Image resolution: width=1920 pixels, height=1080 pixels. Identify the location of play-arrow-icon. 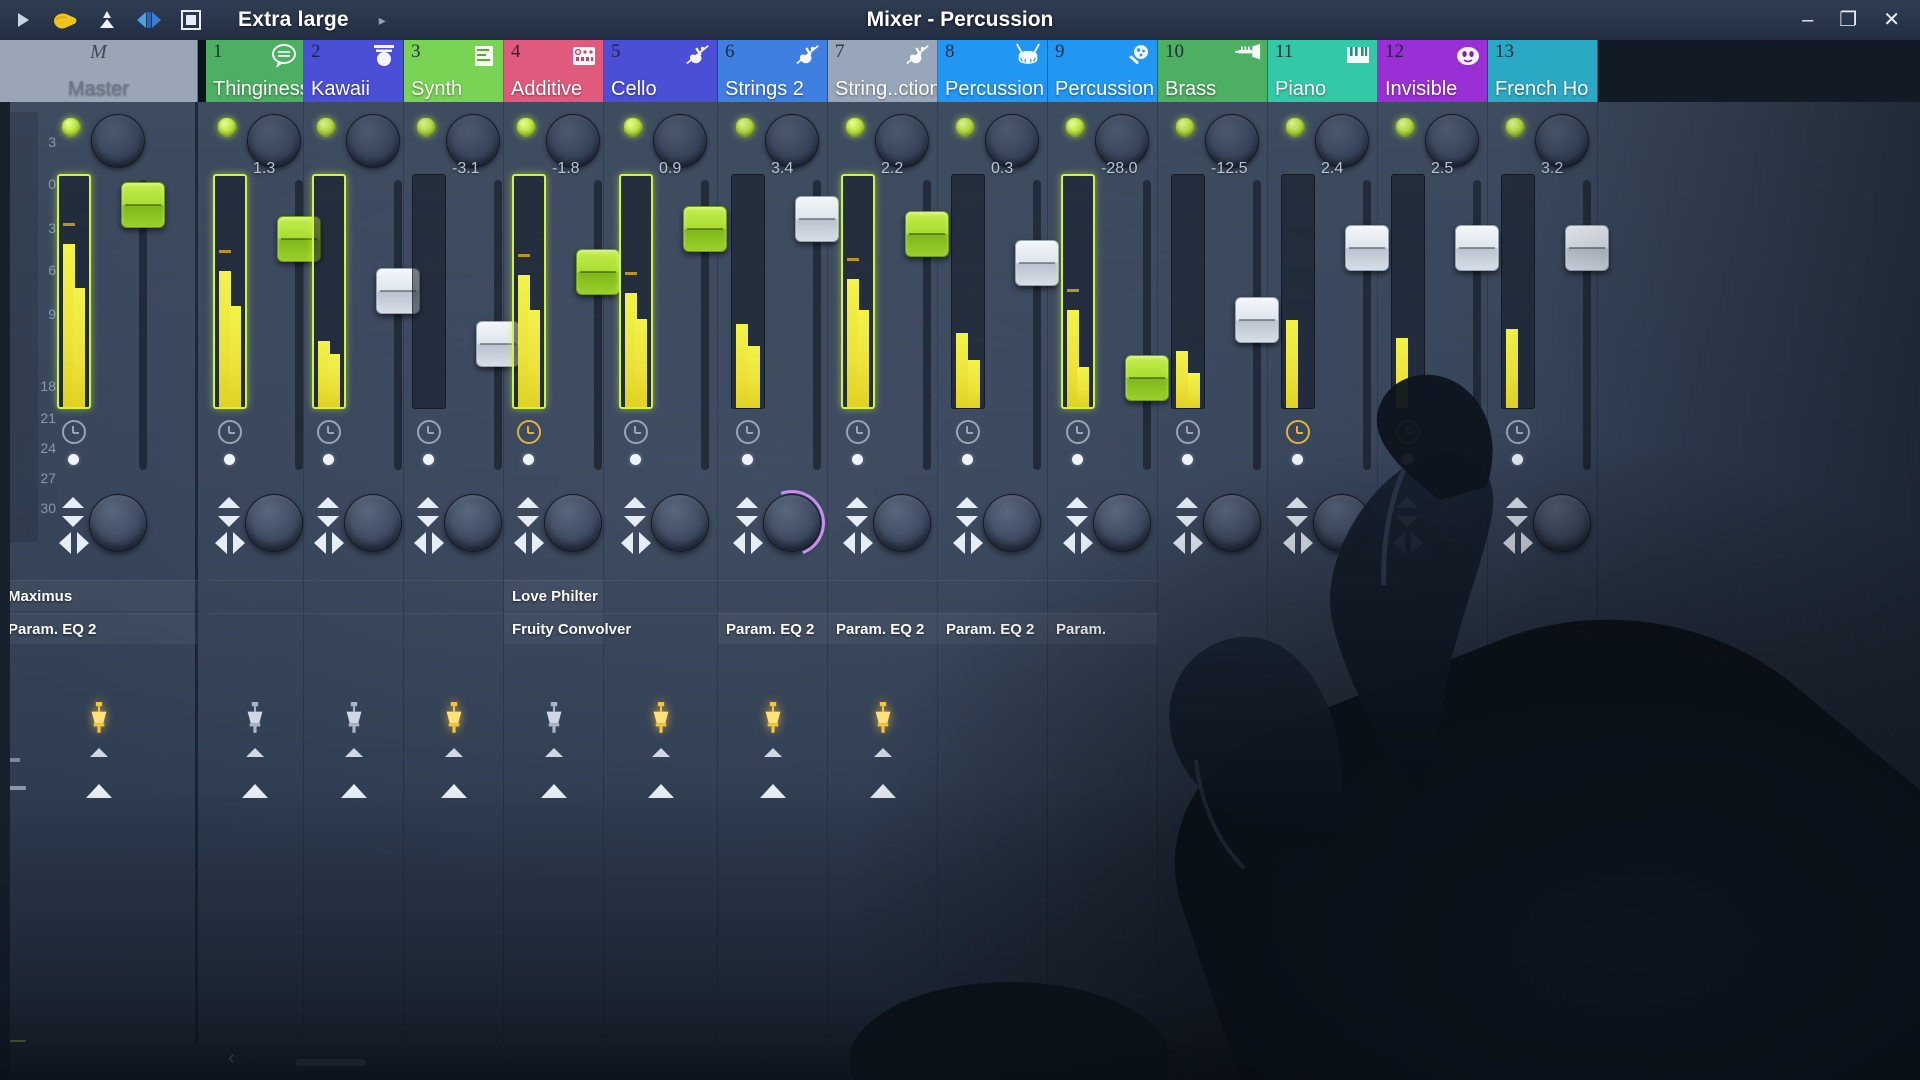
(23, 20).